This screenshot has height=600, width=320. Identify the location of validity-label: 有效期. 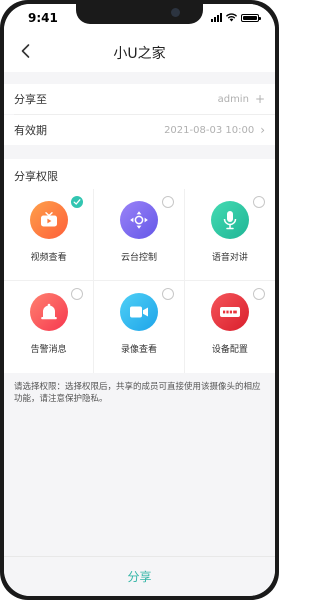
(30, 130).